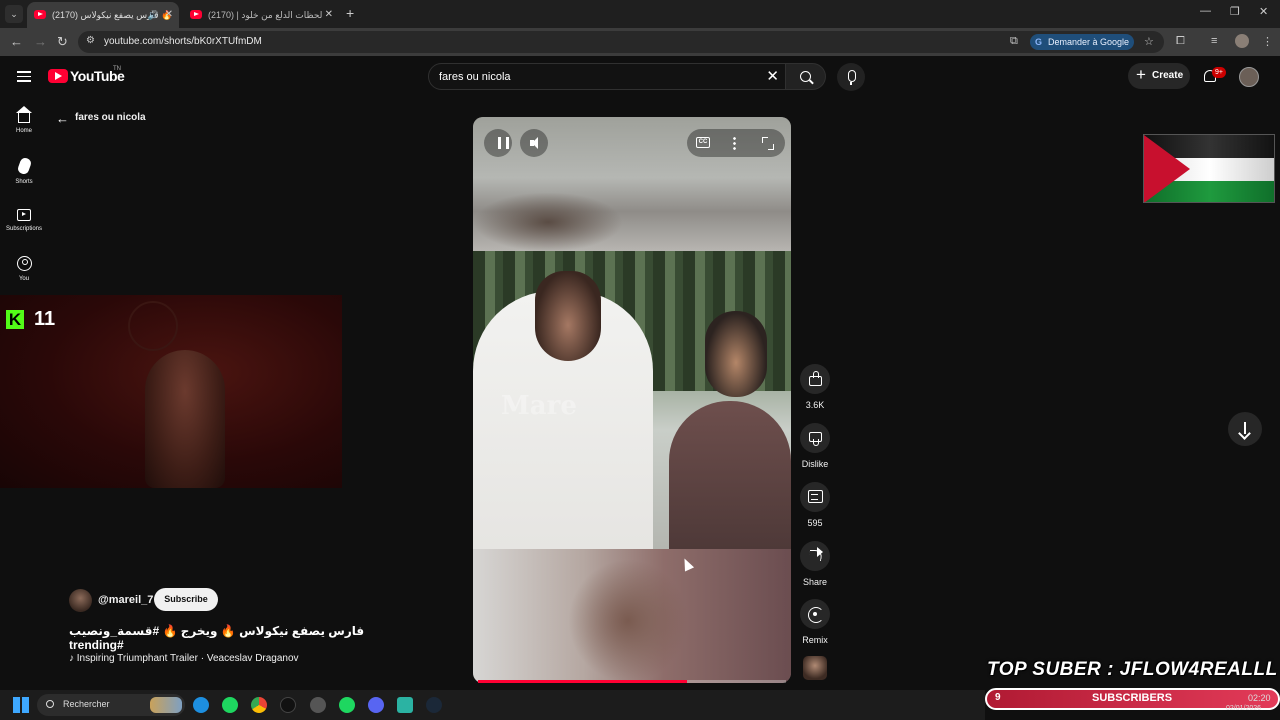 Image resolution: width=1280 pixels, height=720 pixels. I want to click on fullscreen-icon, so click(767, 143).